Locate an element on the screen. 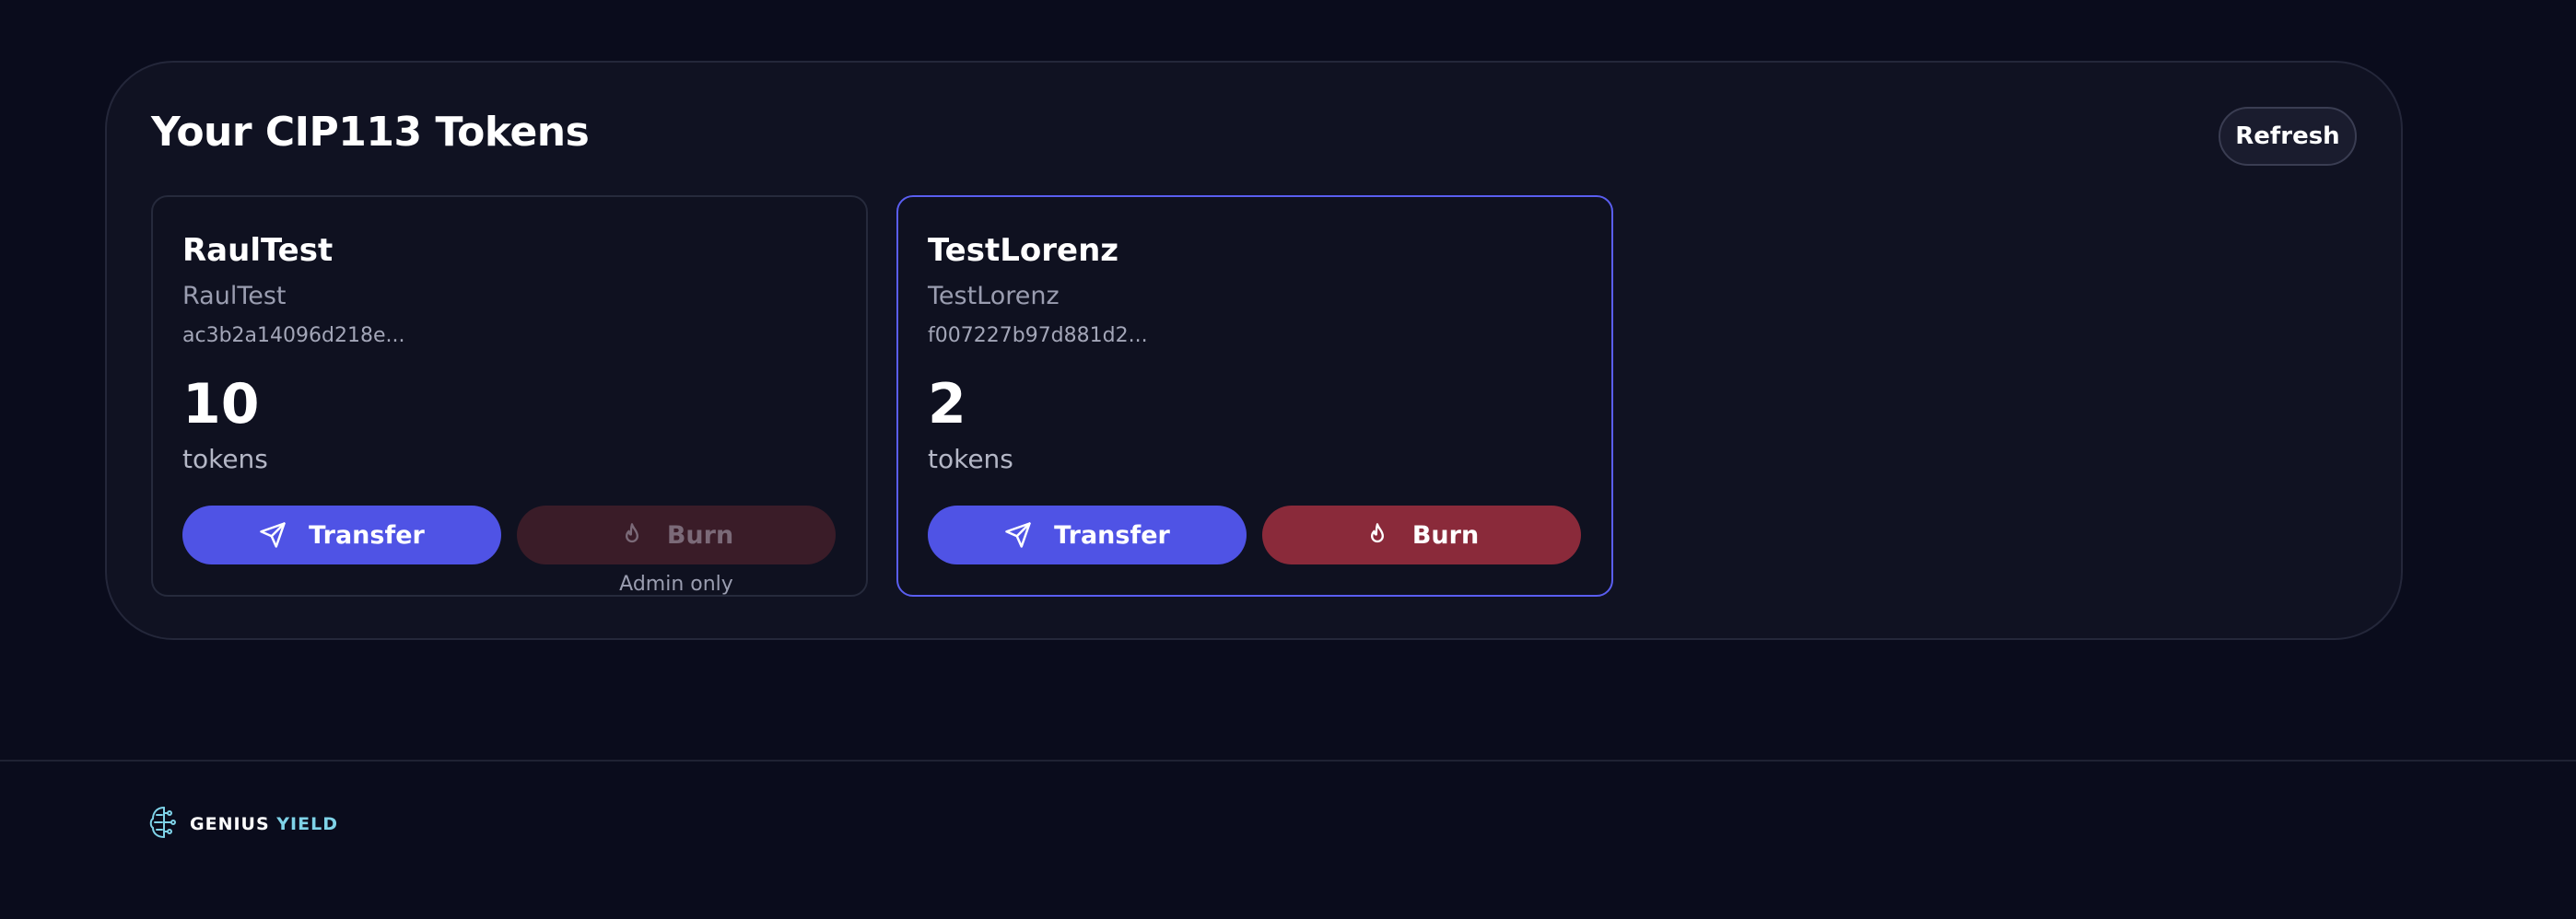  logo-word-yield: YIELD is located at coordinates (307, 824).